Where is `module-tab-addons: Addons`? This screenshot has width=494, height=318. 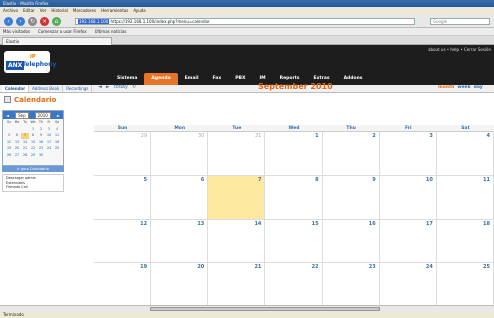
module-tab-addons: Addons is located at coordinates (353, 79).